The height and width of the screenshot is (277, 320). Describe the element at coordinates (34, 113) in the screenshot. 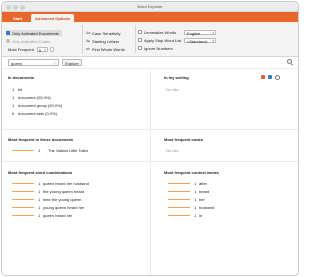

I see `list-item: 0 document sets (0,0%)` at that location.